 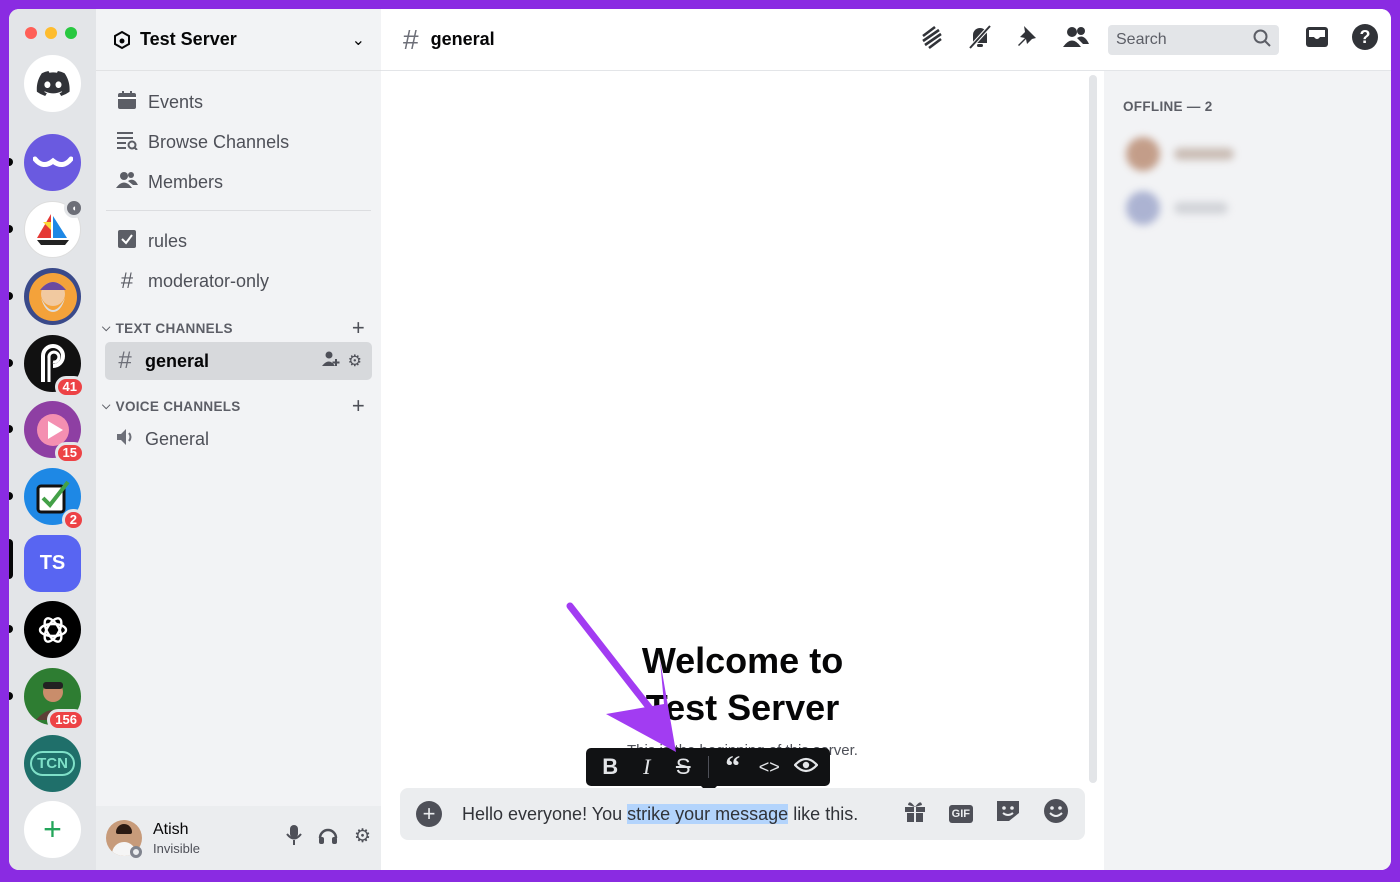 I want to click on mention-badge: 15, so click(x=69, y=453).